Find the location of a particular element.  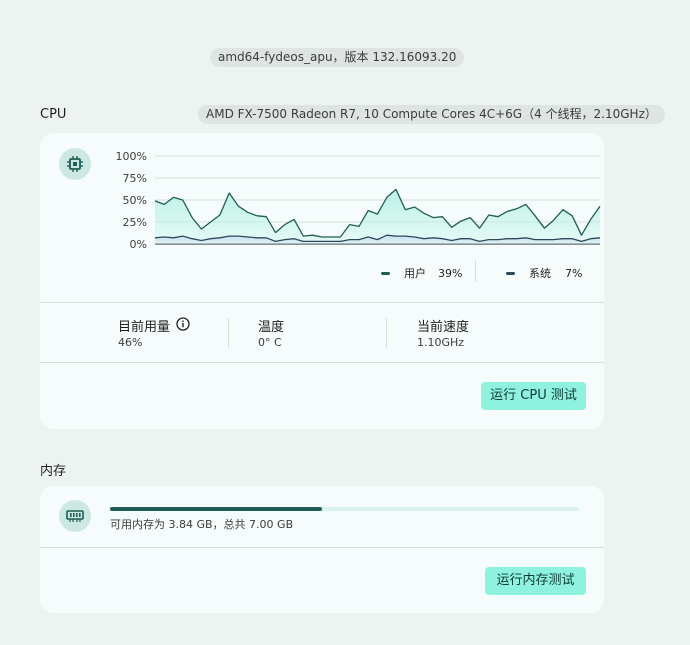

legend-divider is located at coordinates (475, 271).